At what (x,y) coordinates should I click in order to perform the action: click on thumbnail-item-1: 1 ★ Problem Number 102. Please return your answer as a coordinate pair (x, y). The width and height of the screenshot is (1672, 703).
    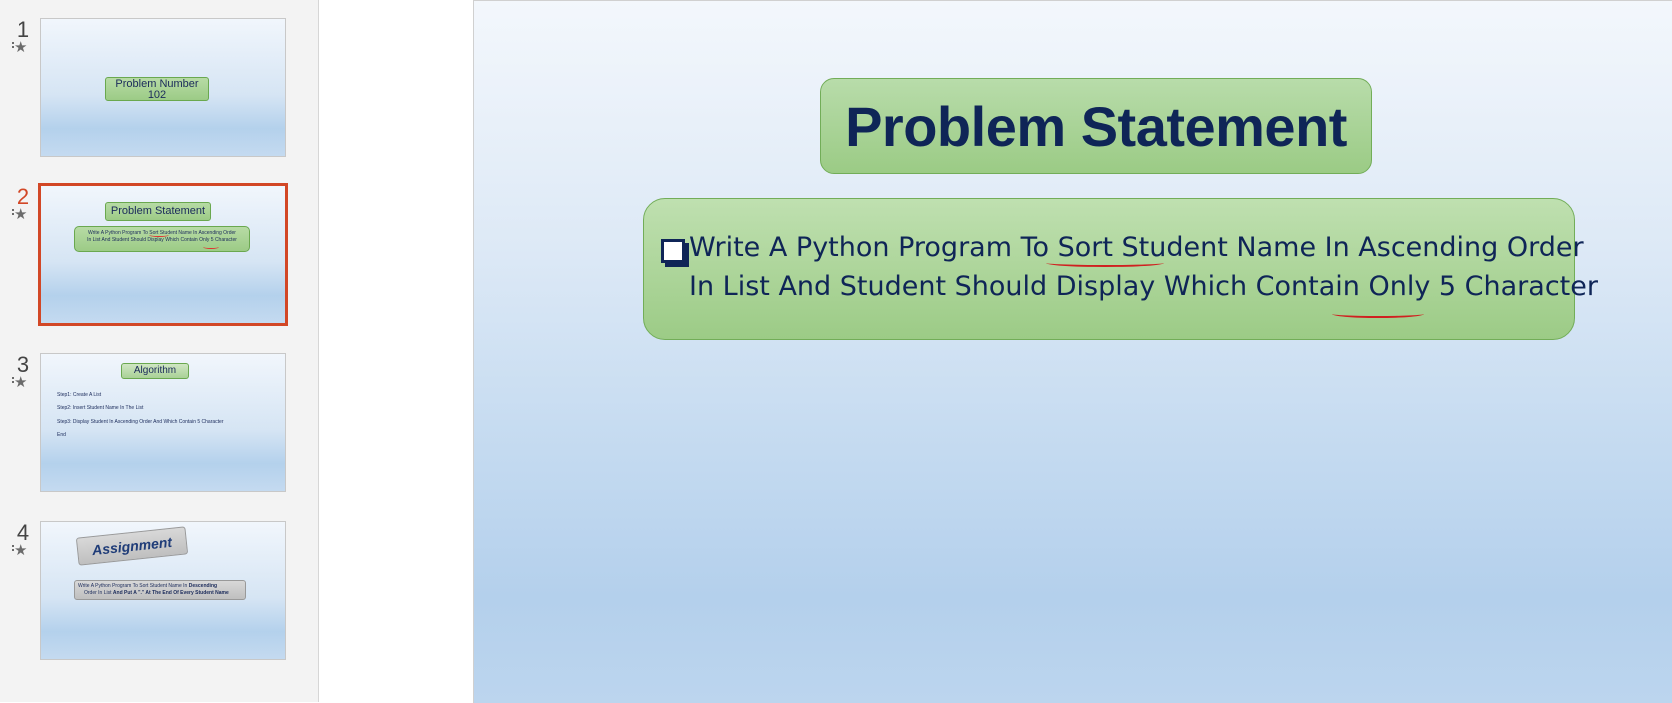
    Looking at the image, I should click on (159, 93).